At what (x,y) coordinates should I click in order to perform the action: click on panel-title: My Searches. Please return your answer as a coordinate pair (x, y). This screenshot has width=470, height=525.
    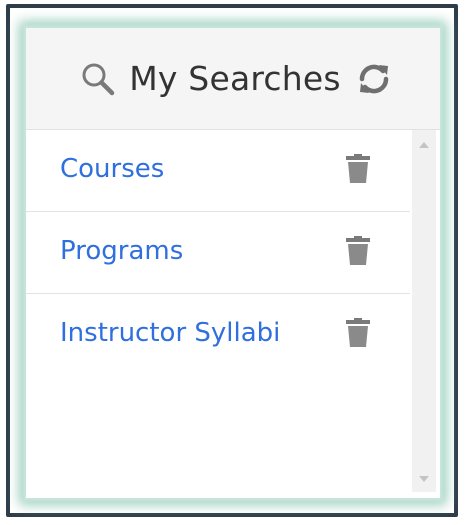
    Looking at the image, I should click on (235, 78).